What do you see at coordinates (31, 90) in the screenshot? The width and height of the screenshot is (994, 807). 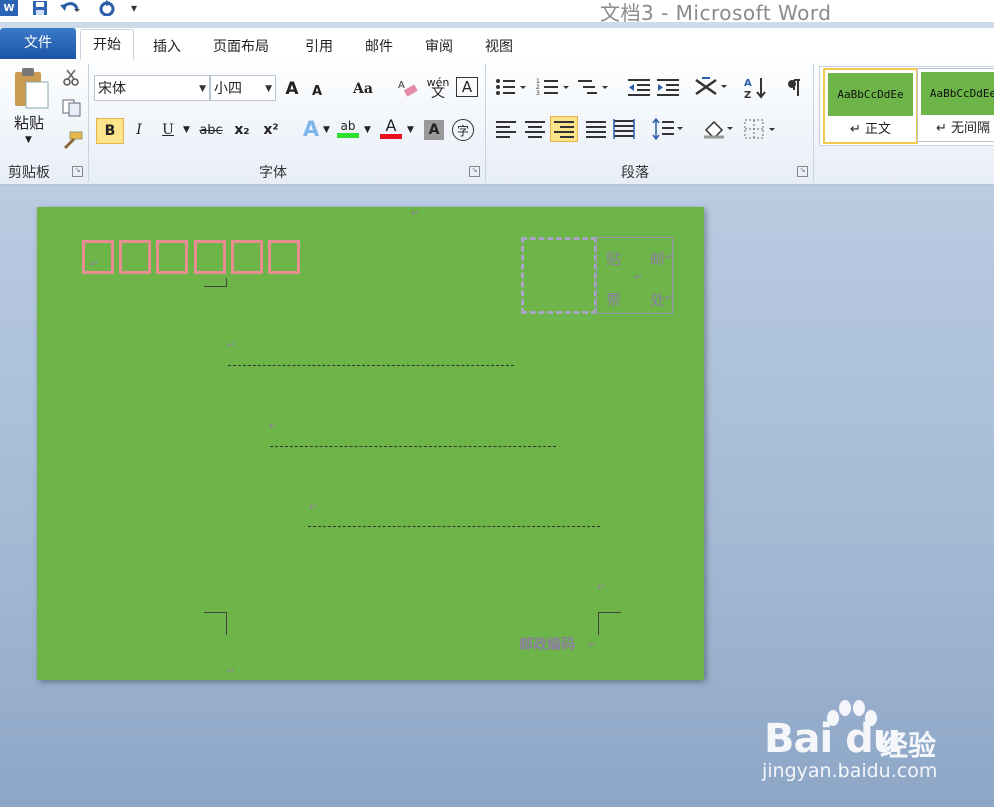 I see `paste-icon` at bounding box center [31, 90].